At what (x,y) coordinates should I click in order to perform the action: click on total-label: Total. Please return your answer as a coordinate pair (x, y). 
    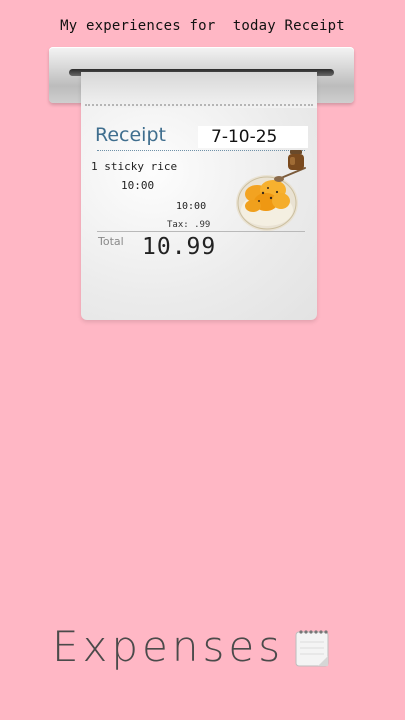
    Looking at the image, I should click on (111, 241).